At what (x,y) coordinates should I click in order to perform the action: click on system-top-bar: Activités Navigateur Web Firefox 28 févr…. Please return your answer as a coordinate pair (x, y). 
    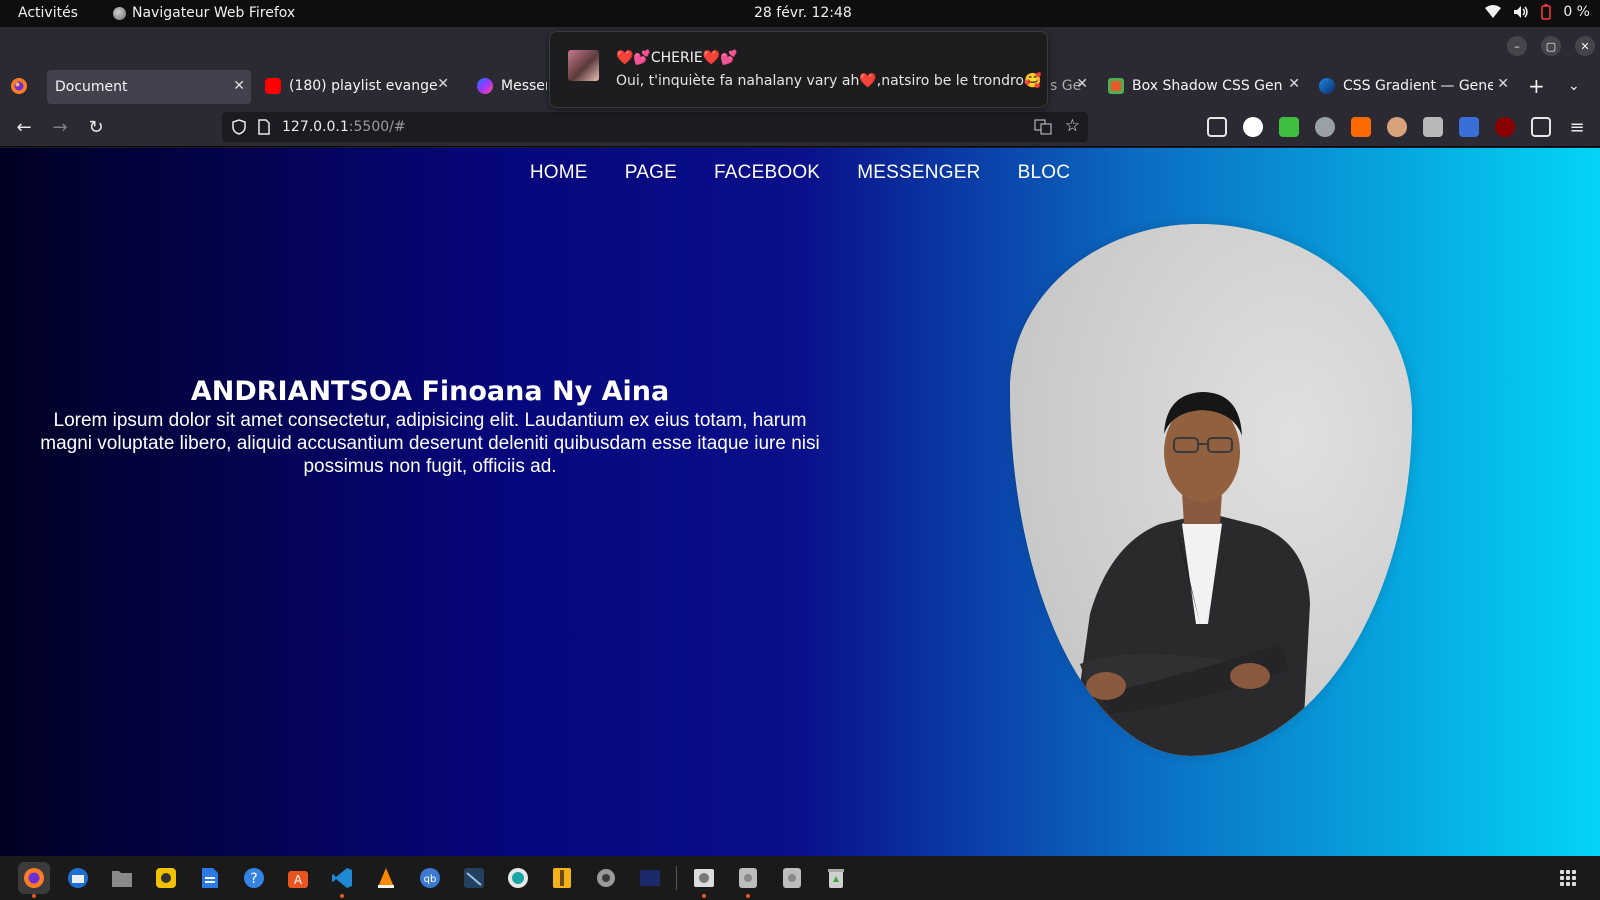
    Looking at the image, I should click on (800, 13).